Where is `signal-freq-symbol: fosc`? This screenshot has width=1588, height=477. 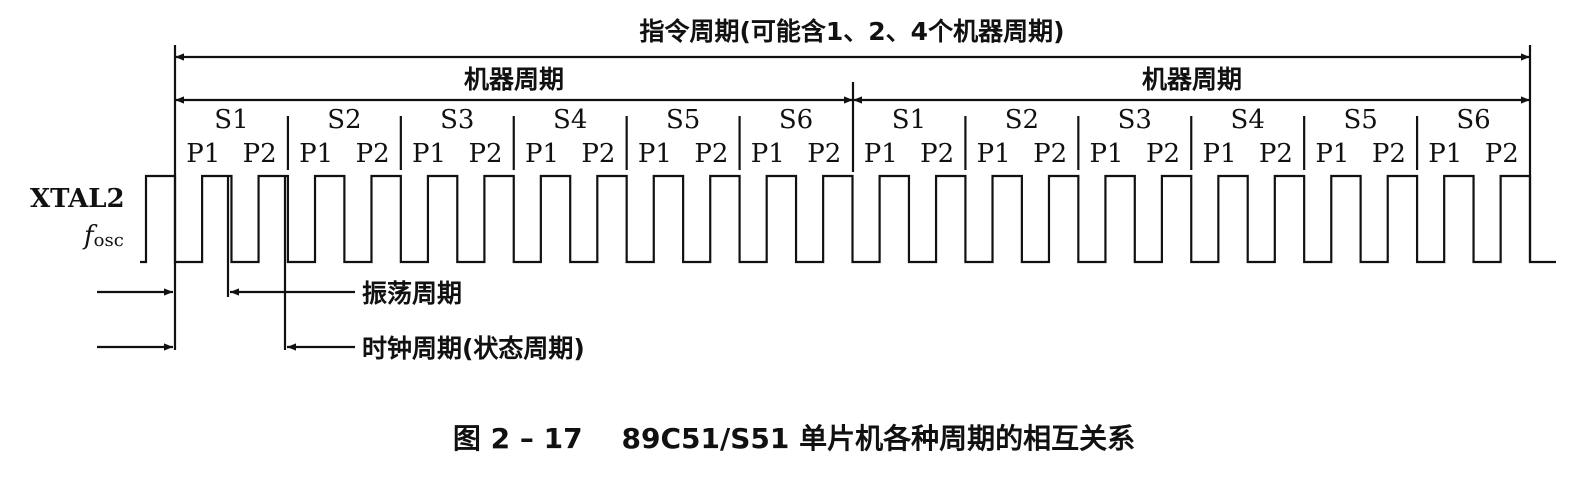
signal-freq-symbol: fosc is located at coordinates (103, 236).